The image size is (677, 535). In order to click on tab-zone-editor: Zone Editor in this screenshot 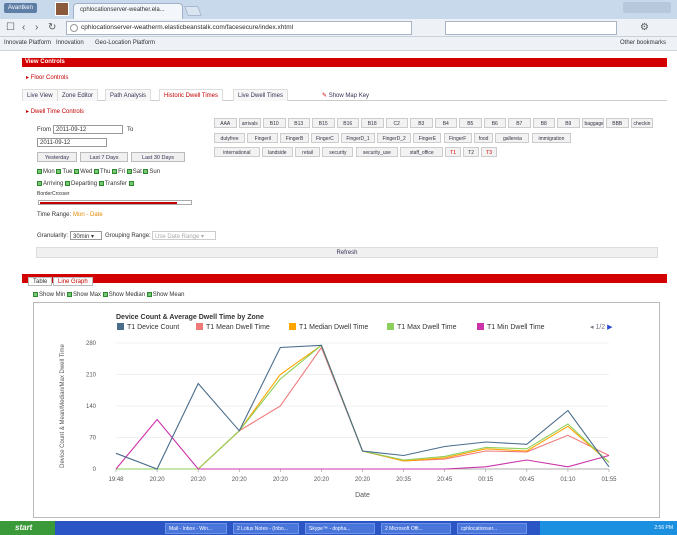, I will do `click(78, 95)`.